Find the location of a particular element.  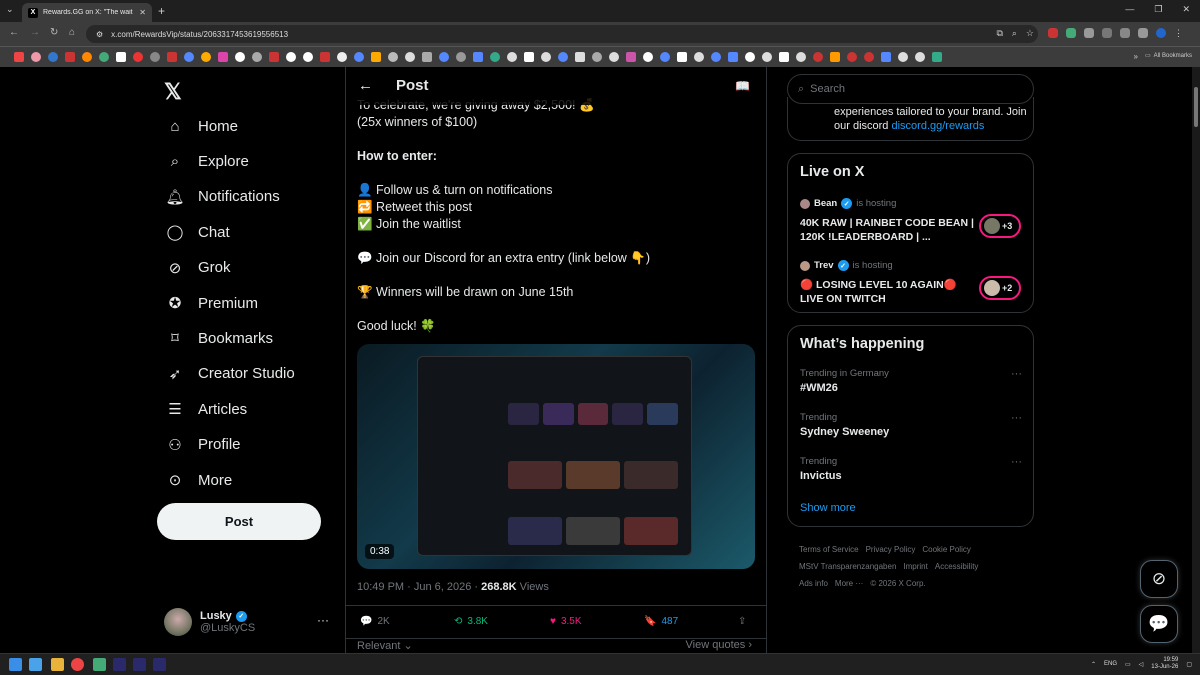

footer-link: Ads info is located at coordinates (813, 583).